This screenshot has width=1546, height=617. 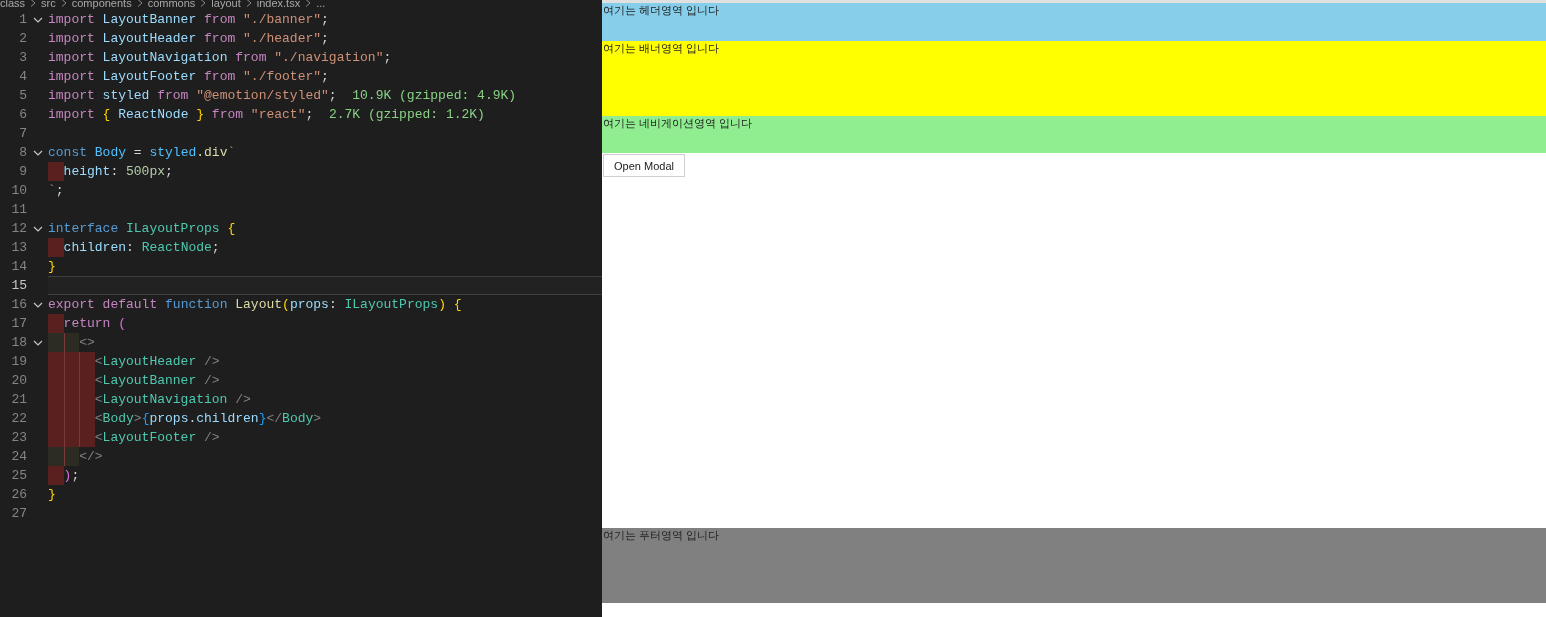 What do you see at coordinates (157, 380) in the screenshot?
I see `code-line: <LayoutBanner />` at bounding box center [157, 380].